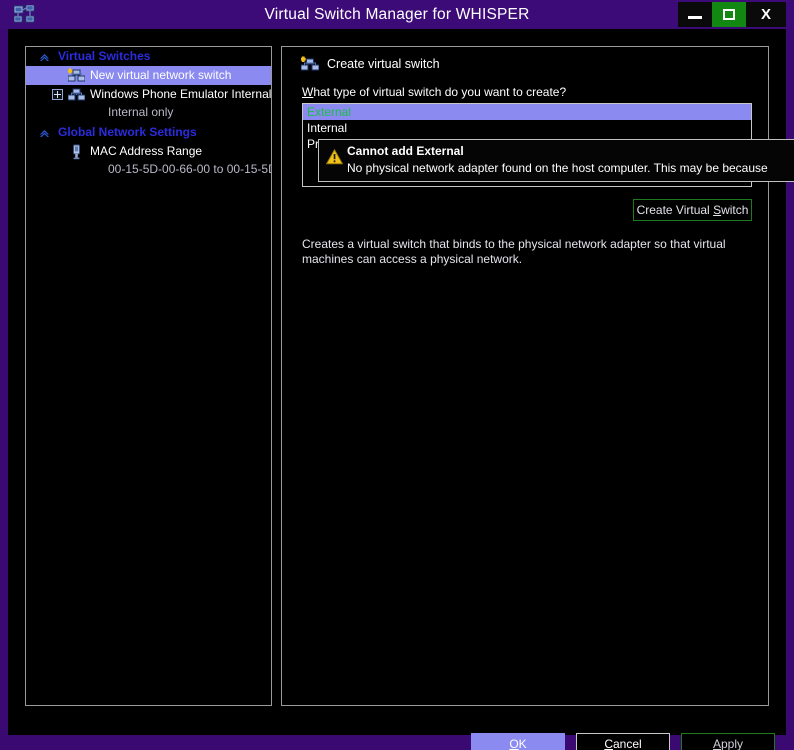 The image size is (794, 750). What do you see at coordinates (514, 743) in the screenshot?
I see `accelerator-char: O` at bounding box center [514, 743].